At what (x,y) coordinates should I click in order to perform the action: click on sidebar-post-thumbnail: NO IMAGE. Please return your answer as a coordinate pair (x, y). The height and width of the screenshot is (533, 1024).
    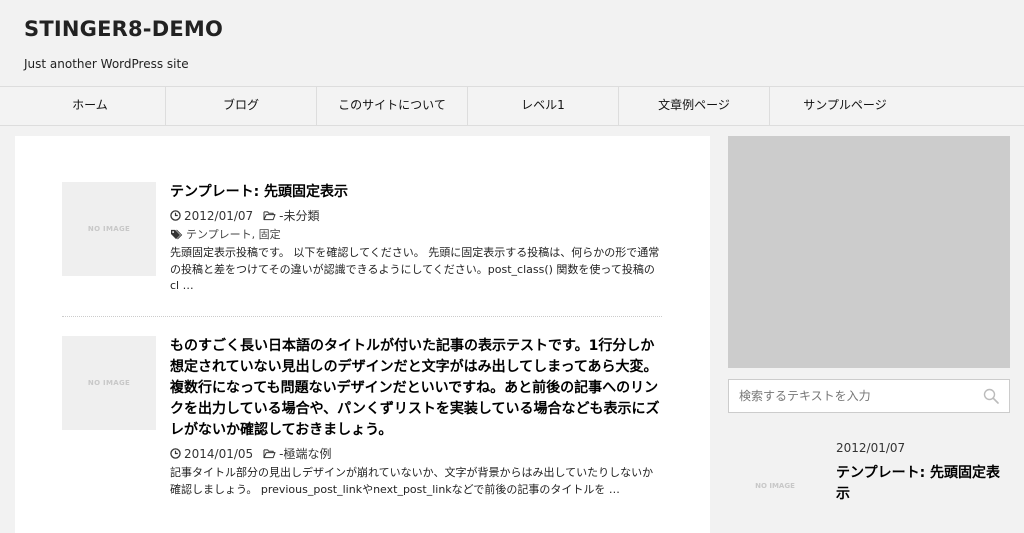
    Looking at the image, I should click on (775, 485).